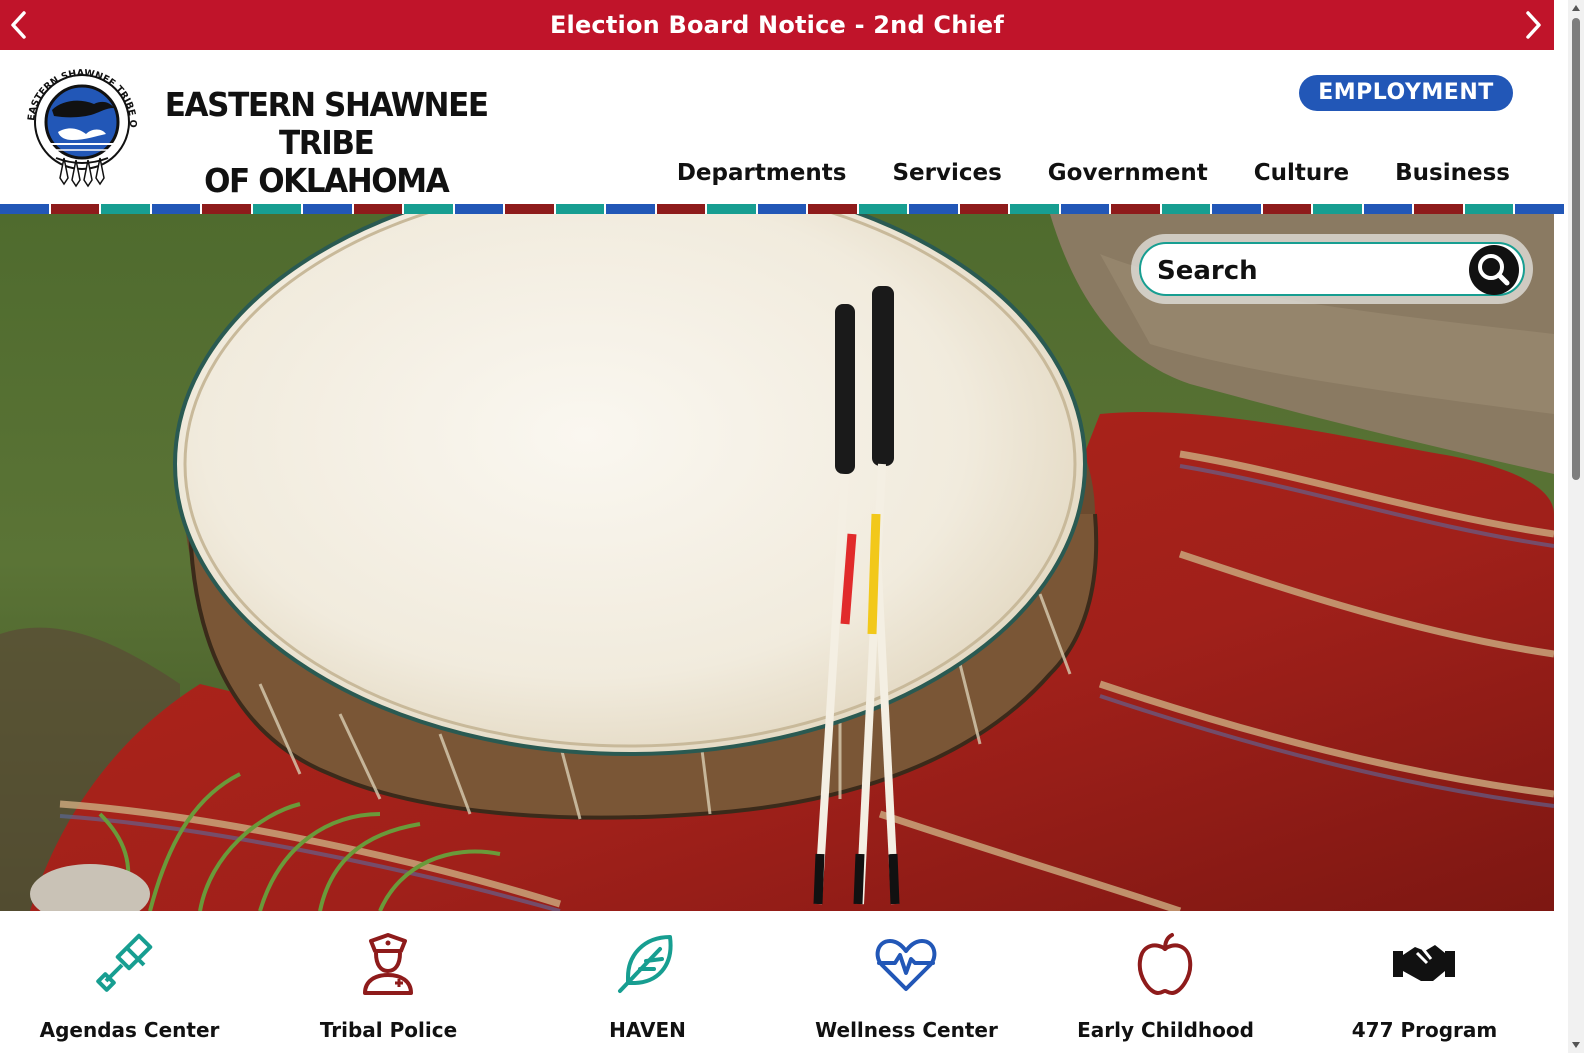  What do you see at coordinates (762, 173) in the screenshot?
I see `nav-item-departments: Departments` at bounding box center [762, 173].